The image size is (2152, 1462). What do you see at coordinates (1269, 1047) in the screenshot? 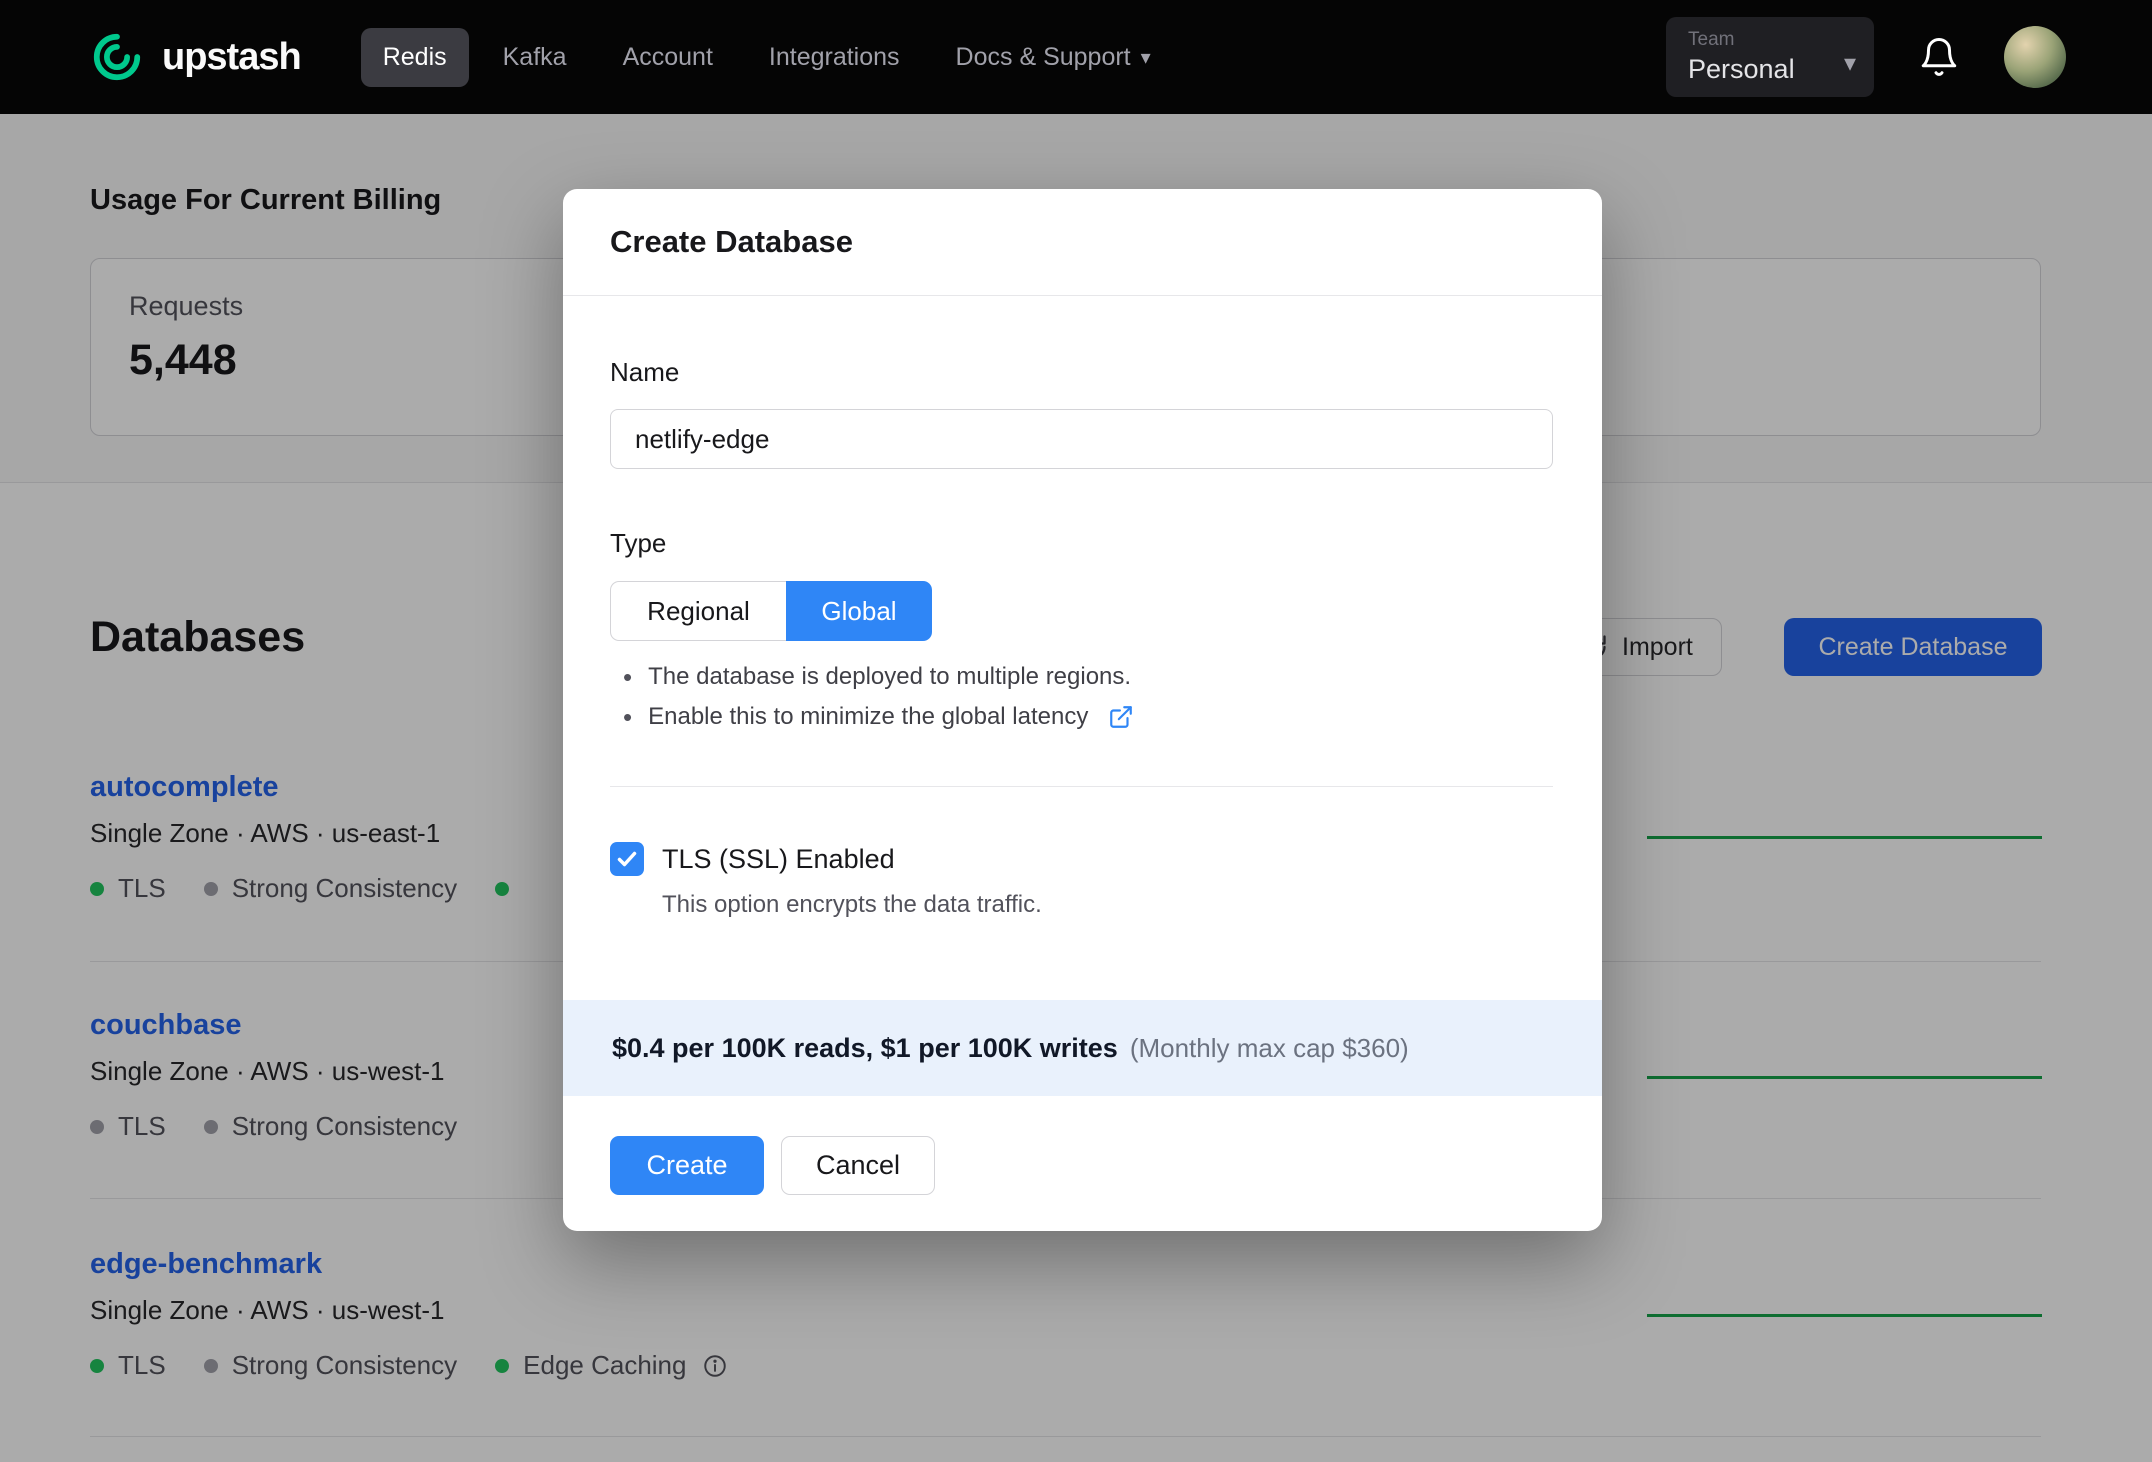
I see `pricing-note: (Monthly max cap $360)` at bounding box center [1269, 1047].